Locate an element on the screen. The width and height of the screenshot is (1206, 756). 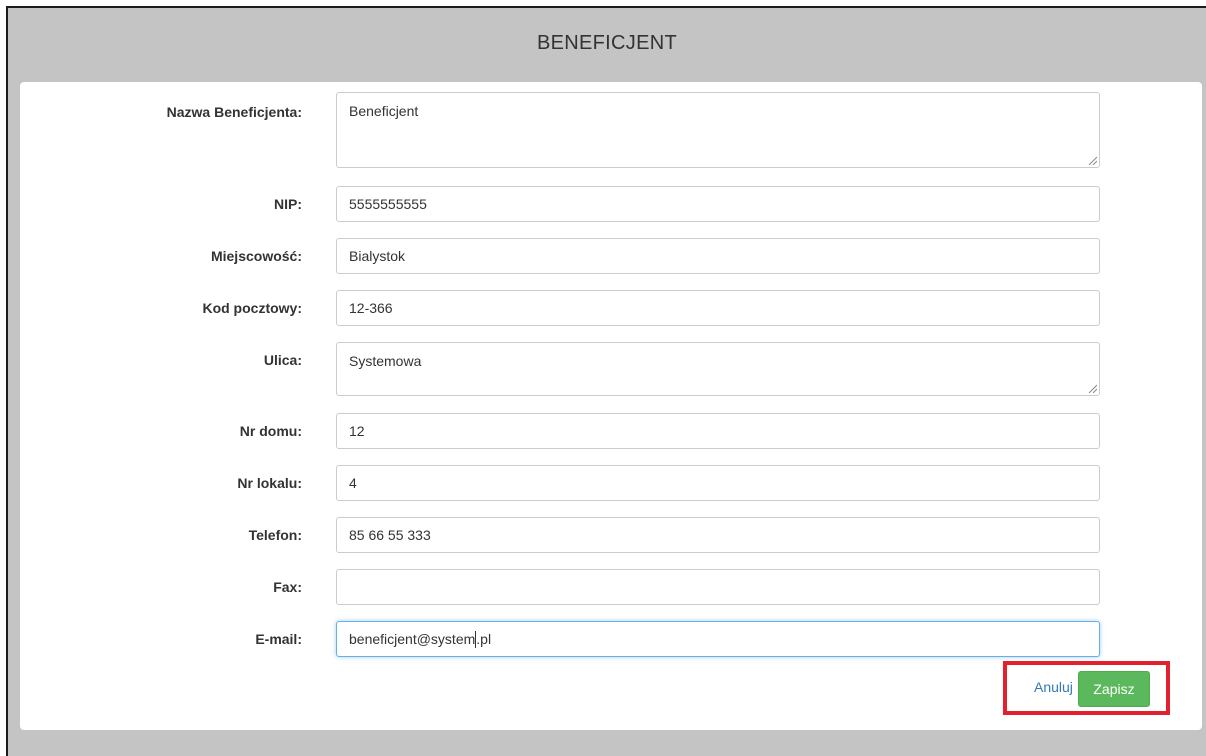
street-textarea: Systemowa is located at coordinates (718, 369).